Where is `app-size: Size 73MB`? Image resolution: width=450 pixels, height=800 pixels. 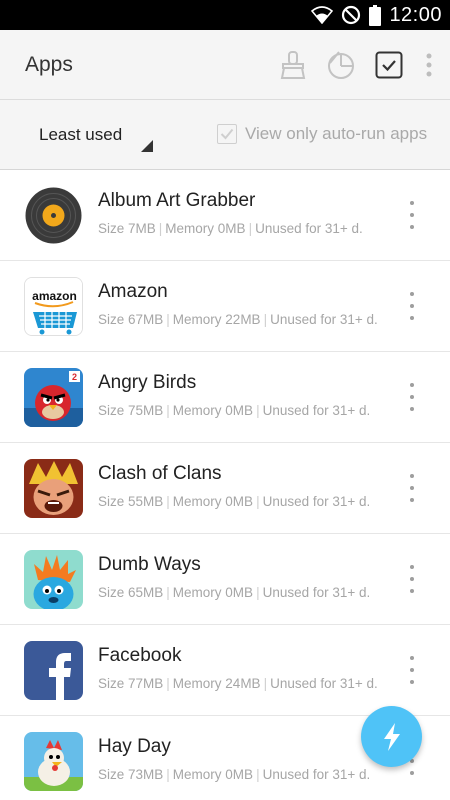
app-size: Size 73MB is located at coordinates (131, 774).